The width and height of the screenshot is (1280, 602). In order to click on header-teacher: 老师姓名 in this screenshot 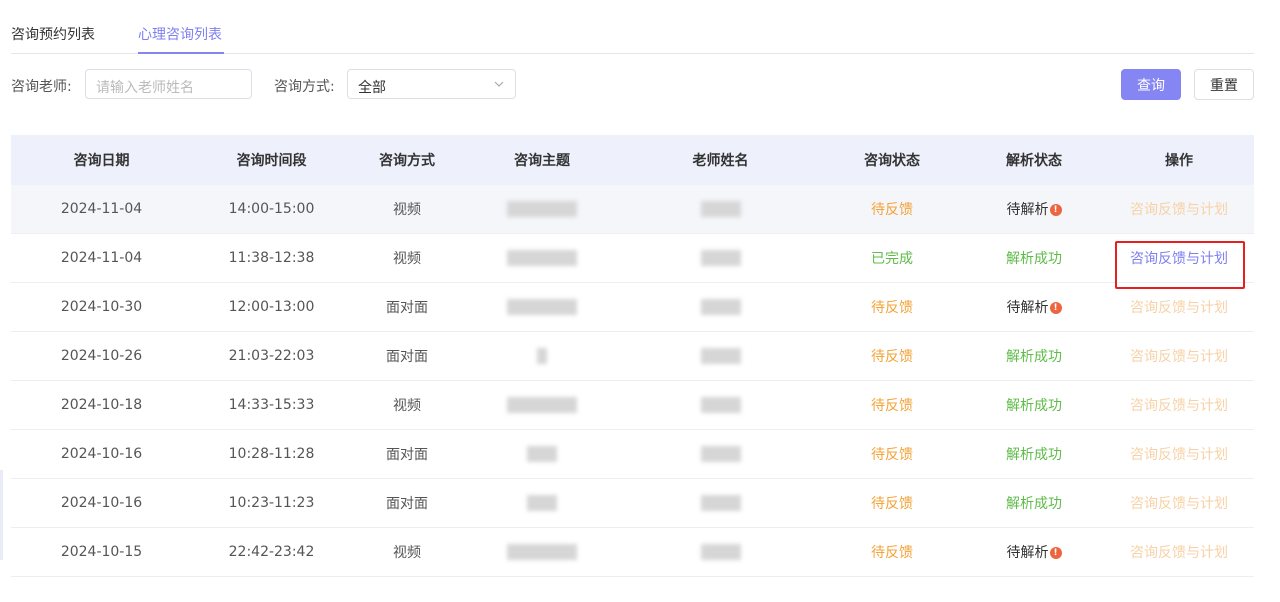, I will do `click(720, 160)`.